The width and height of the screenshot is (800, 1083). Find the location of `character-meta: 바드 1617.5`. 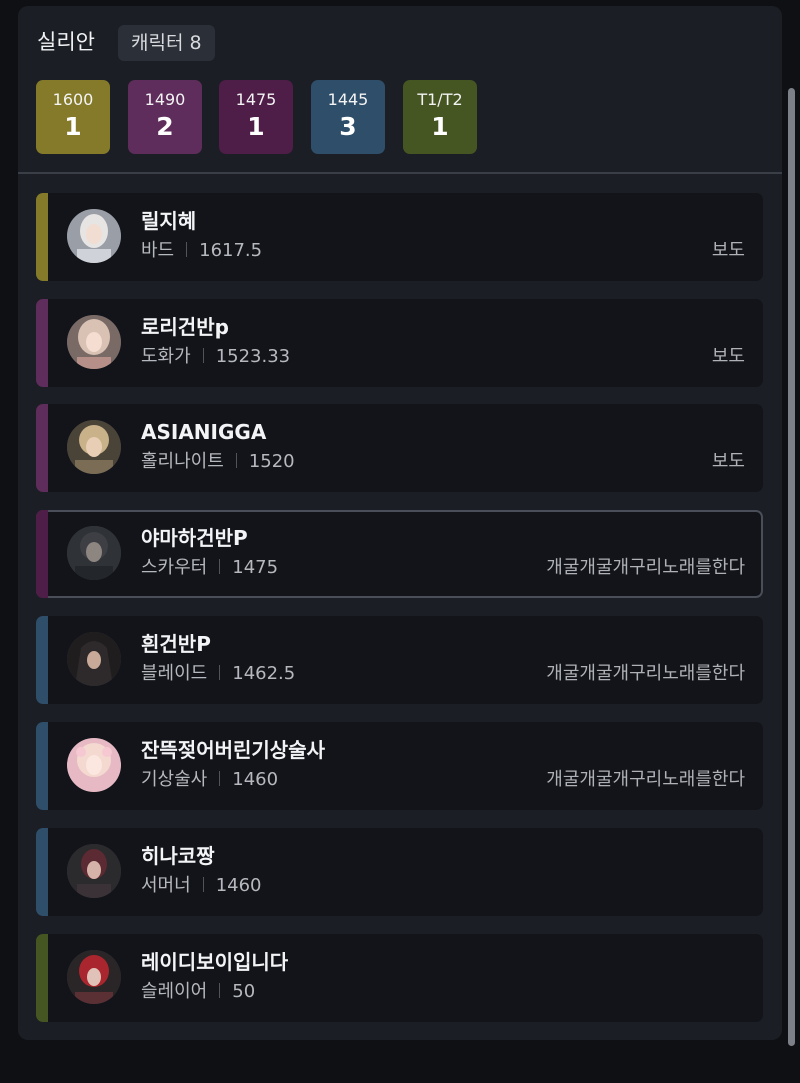

character-meta: 바드 1617.5 is located at coordinates (201, 251).